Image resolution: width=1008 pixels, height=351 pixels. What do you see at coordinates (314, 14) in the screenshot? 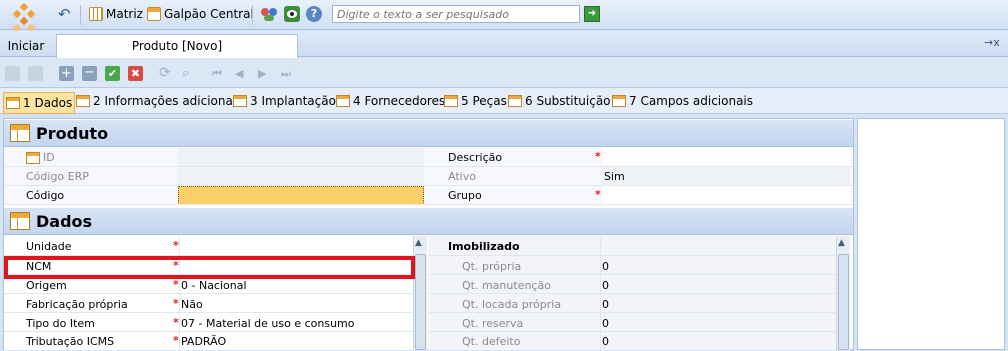
I see `help-icon: ?` at bounding box center [314, 14].